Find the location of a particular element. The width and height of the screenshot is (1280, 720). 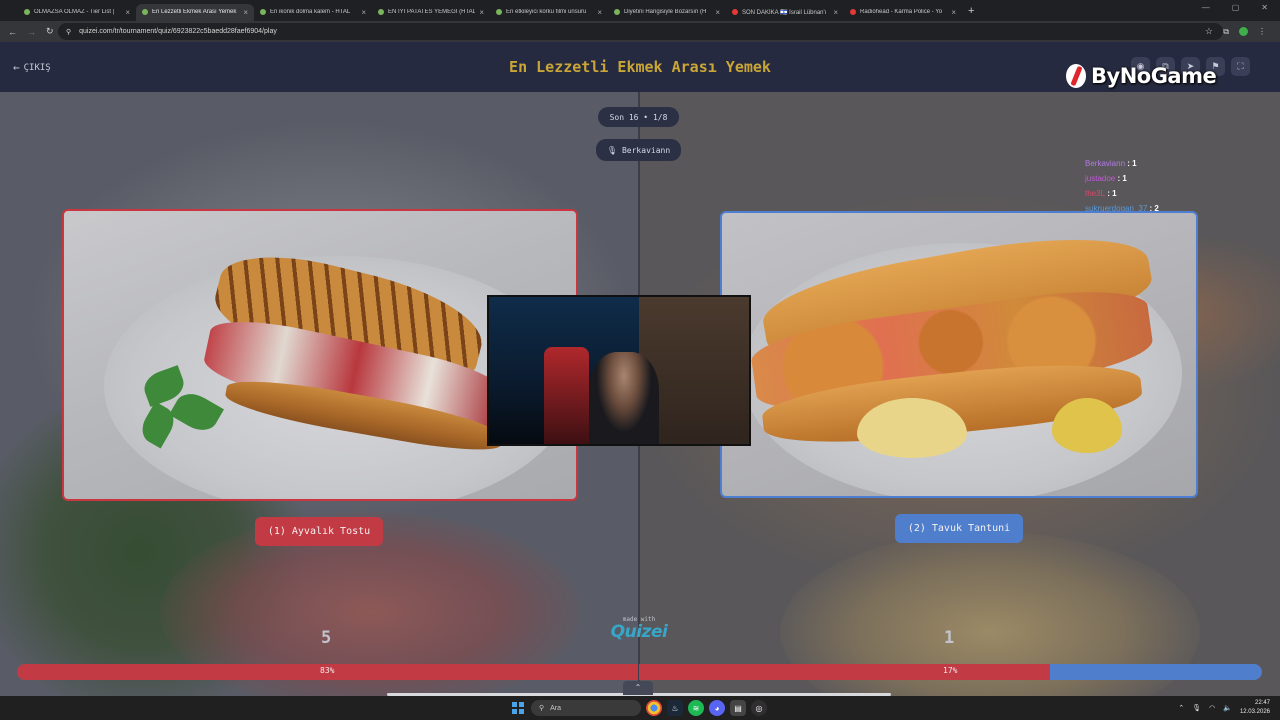

browser-tab: En etkileyici korku filmi unsuru × is located at coordinates (549, 12).